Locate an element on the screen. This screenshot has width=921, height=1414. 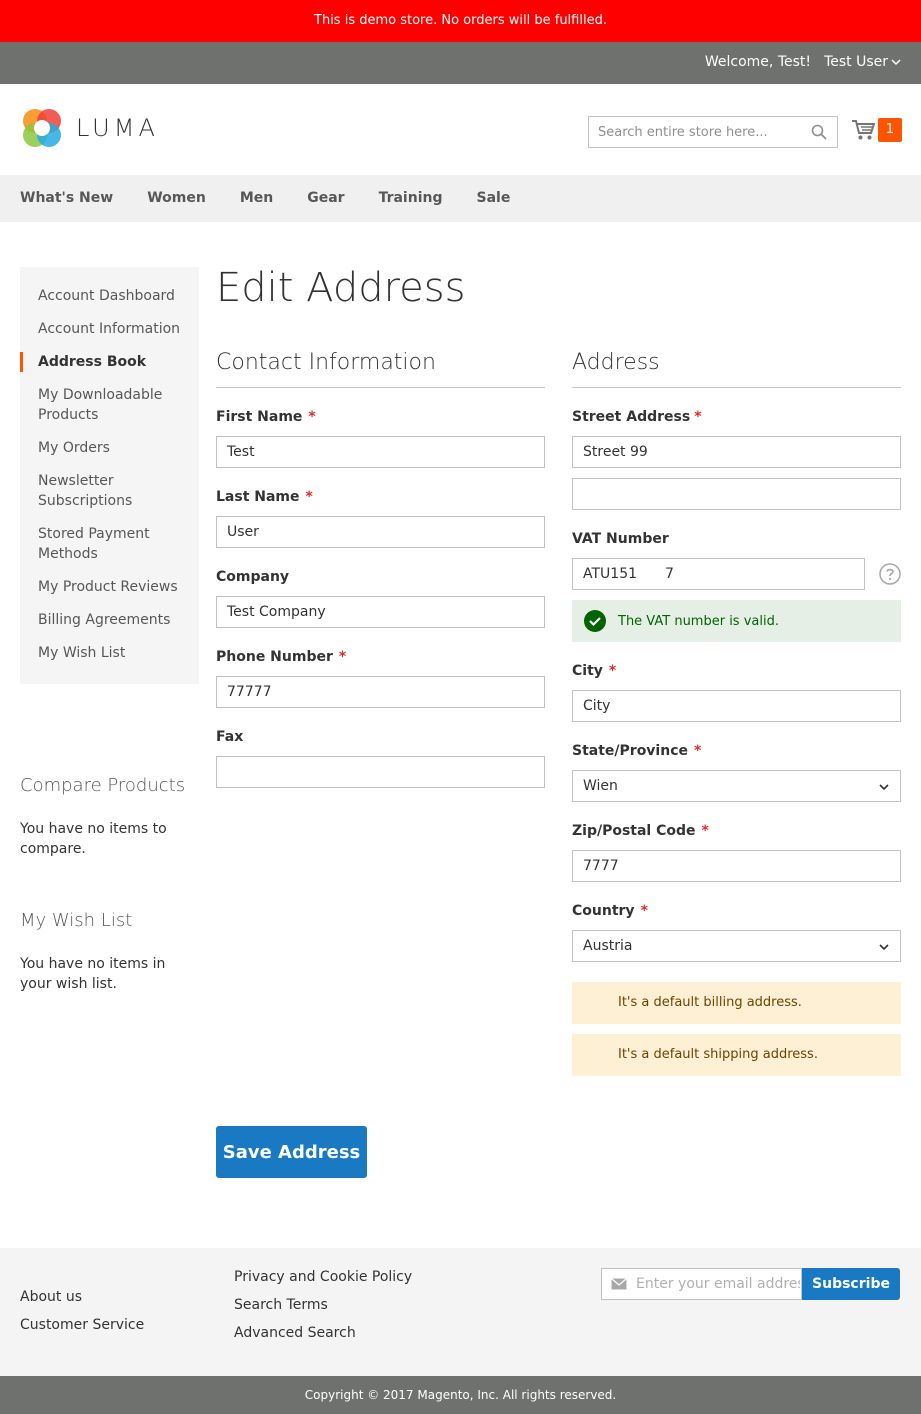
state-label: State/Province * is located at coordinates (637, 751).